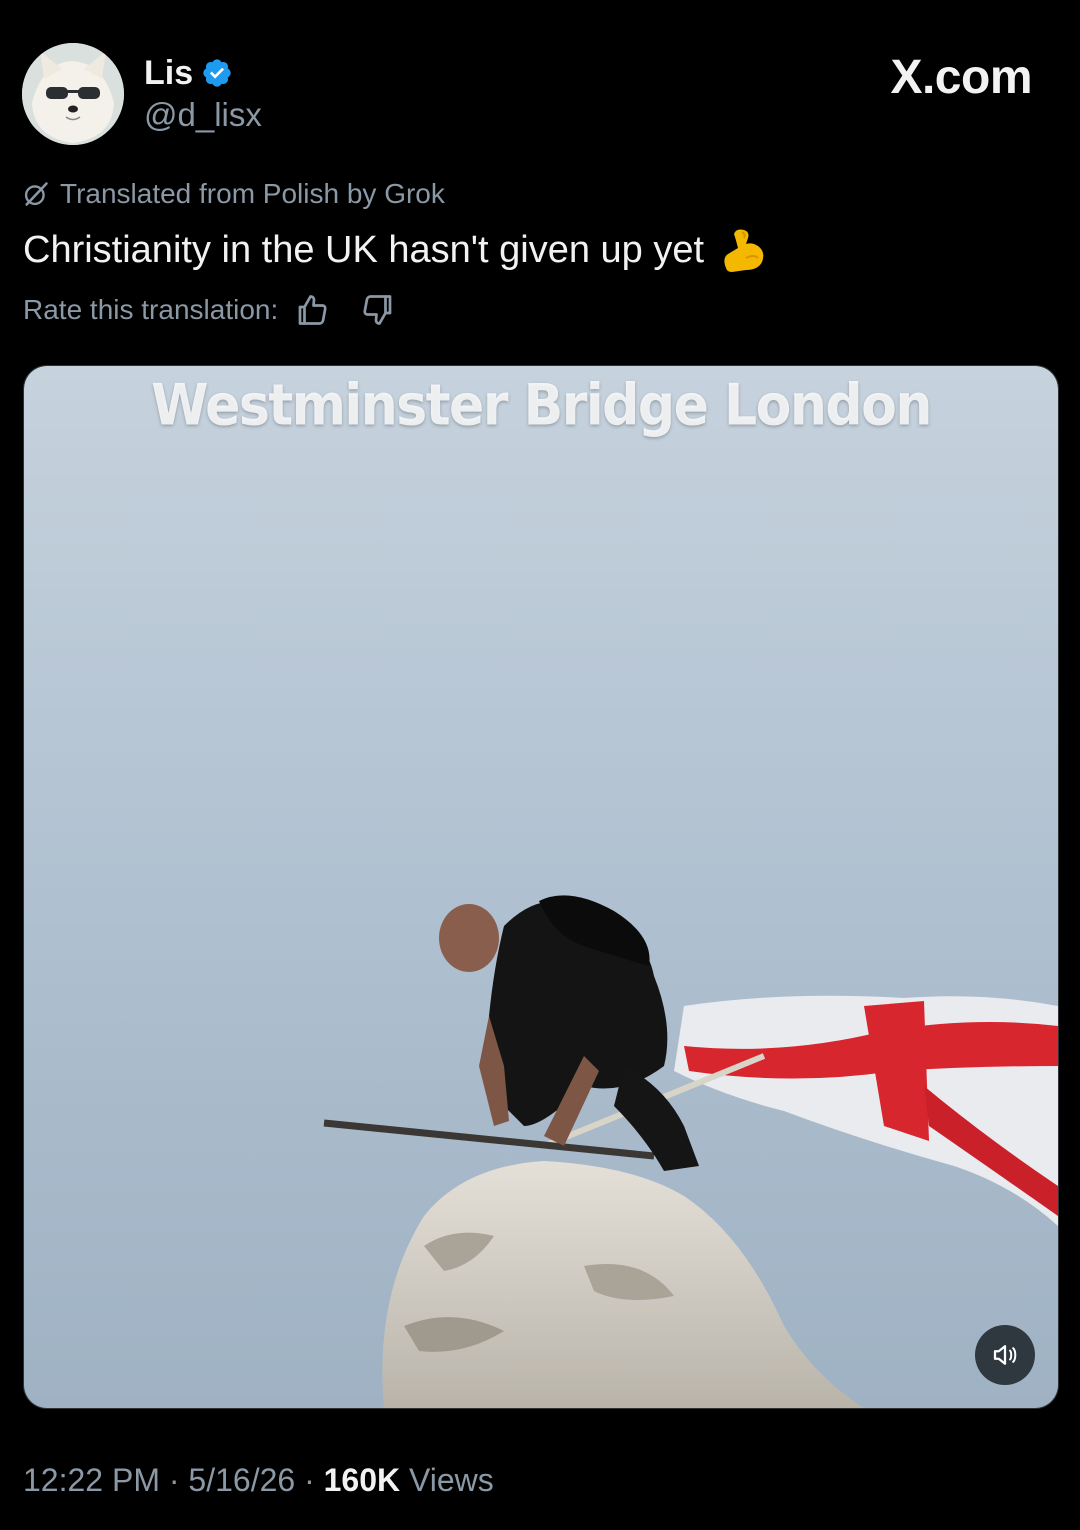 This screenshot has width=1080, height=1530. What do you see at coordinates (378, 310) in the screenshot?
I see `thumbs-down-icon` at bounding box center [378, 310].